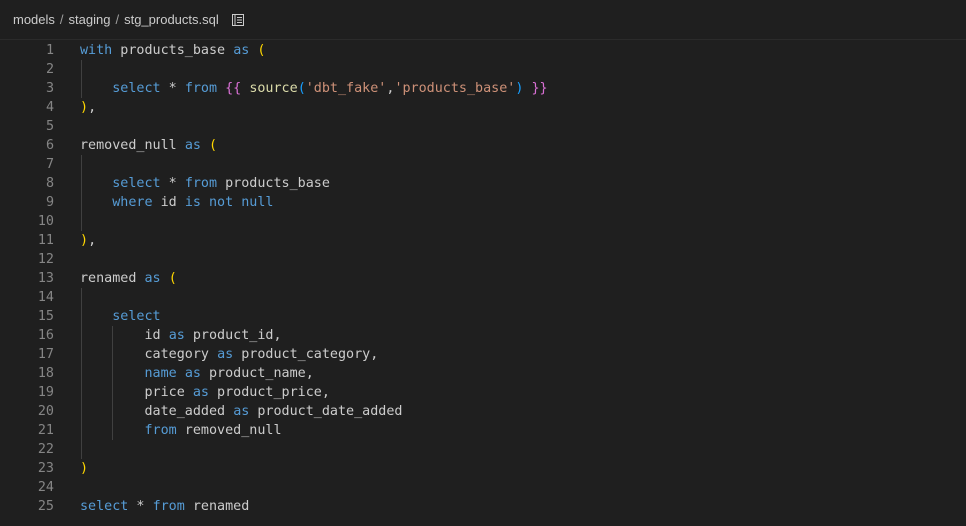  What do you see at coordinates (45, 411) in the screenshot?
I see `line-number: 20` at bounding box center [45, 411].